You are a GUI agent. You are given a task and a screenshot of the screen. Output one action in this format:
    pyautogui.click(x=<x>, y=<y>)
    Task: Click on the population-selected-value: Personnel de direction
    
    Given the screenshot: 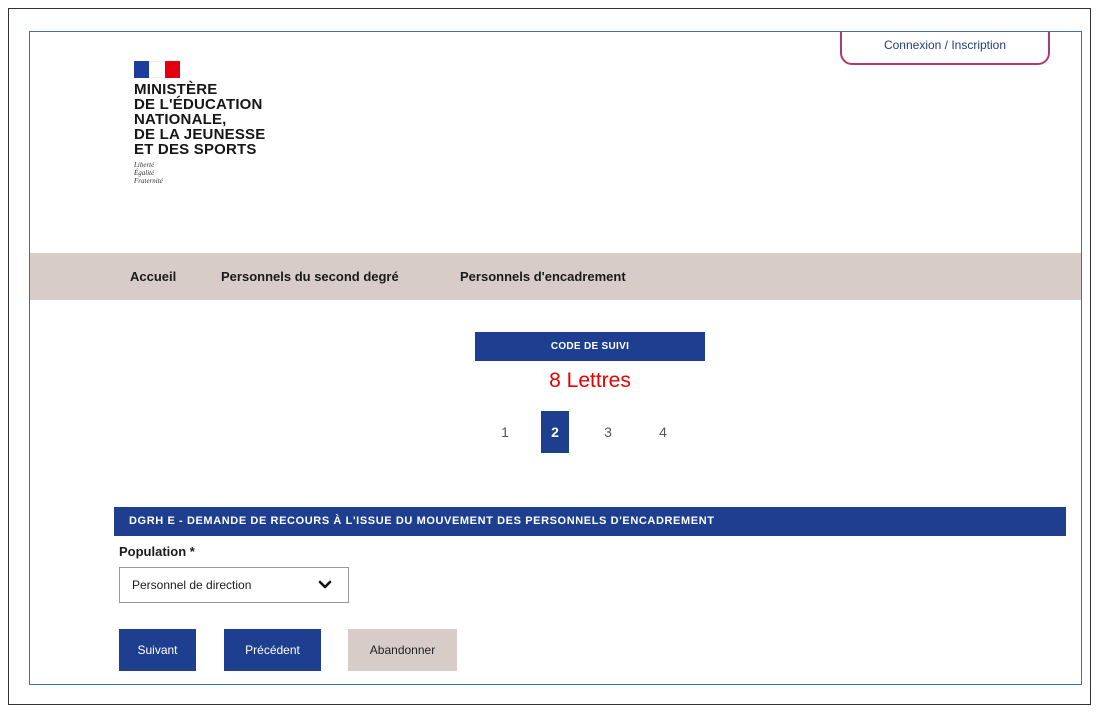 What is the action you would take?
    pyautogui.click(x=192, y=585)
    